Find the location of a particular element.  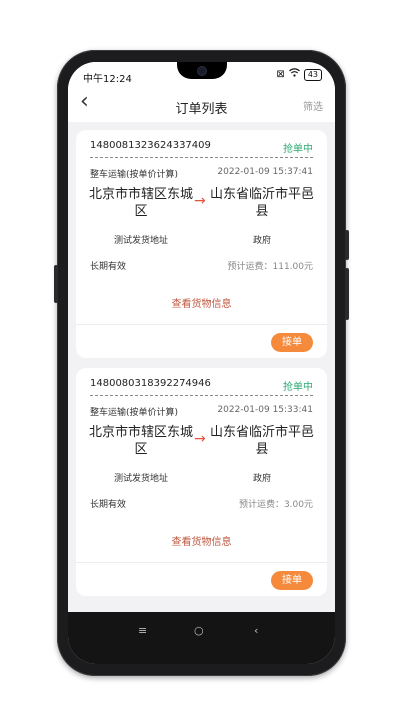

menu-icon: ≡ is located at coordinates (142, 630).